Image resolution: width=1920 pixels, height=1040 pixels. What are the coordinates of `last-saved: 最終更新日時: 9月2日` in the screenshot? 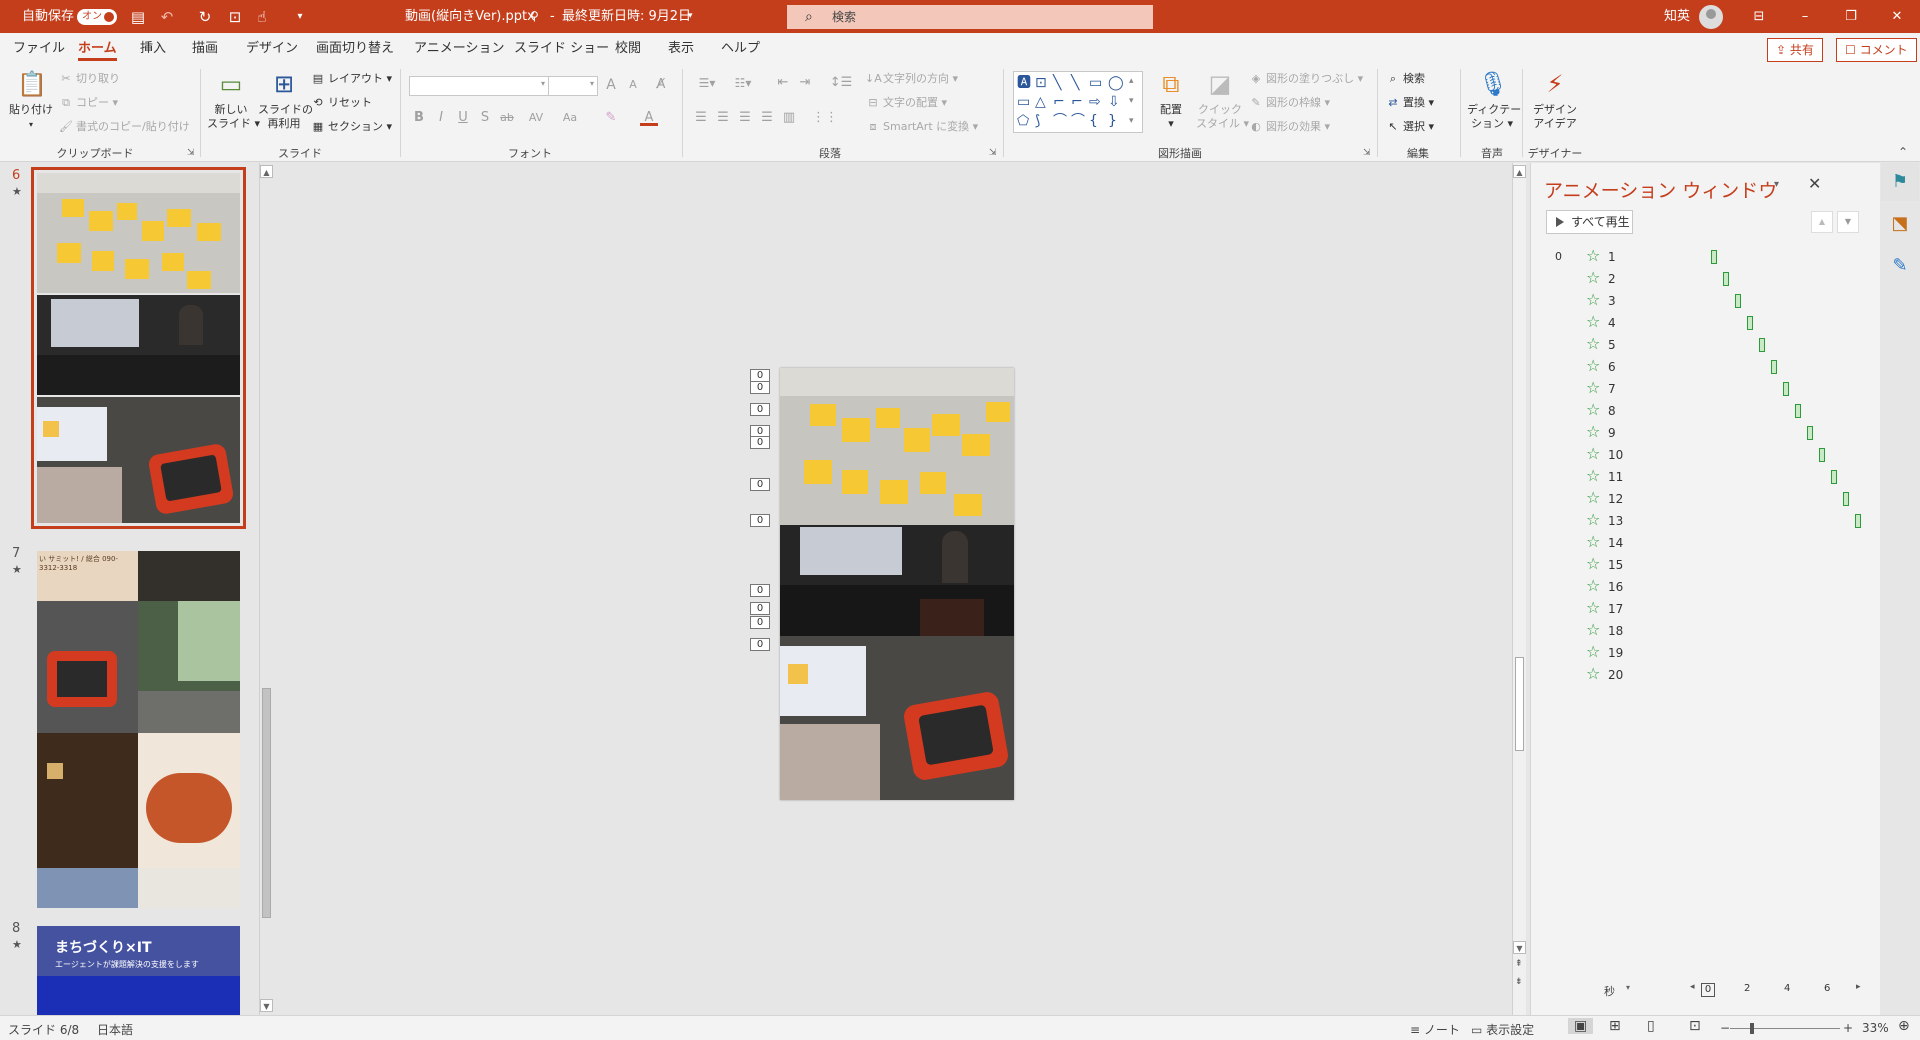 It's located at (626, 16).